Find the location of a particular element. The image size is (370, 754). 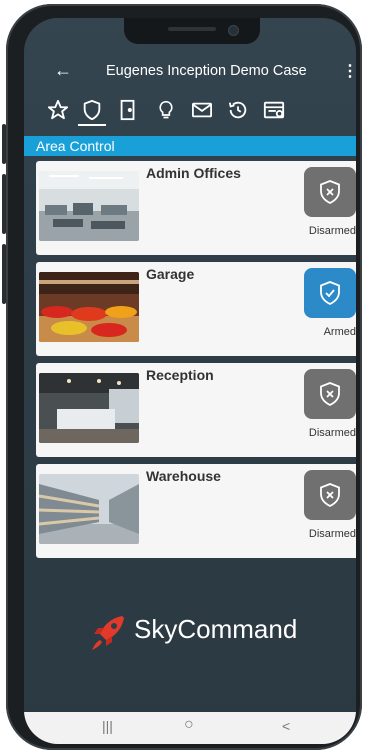

area-card: Admin Offices Disarmed is located at coordinates (196, 208).